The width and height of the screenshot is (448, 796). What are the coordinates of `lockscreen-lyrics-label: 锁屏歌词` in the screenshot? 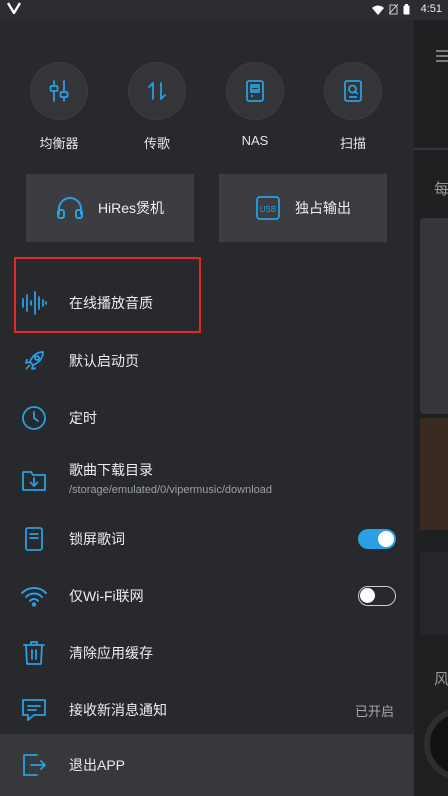 It's located at (97, 539).